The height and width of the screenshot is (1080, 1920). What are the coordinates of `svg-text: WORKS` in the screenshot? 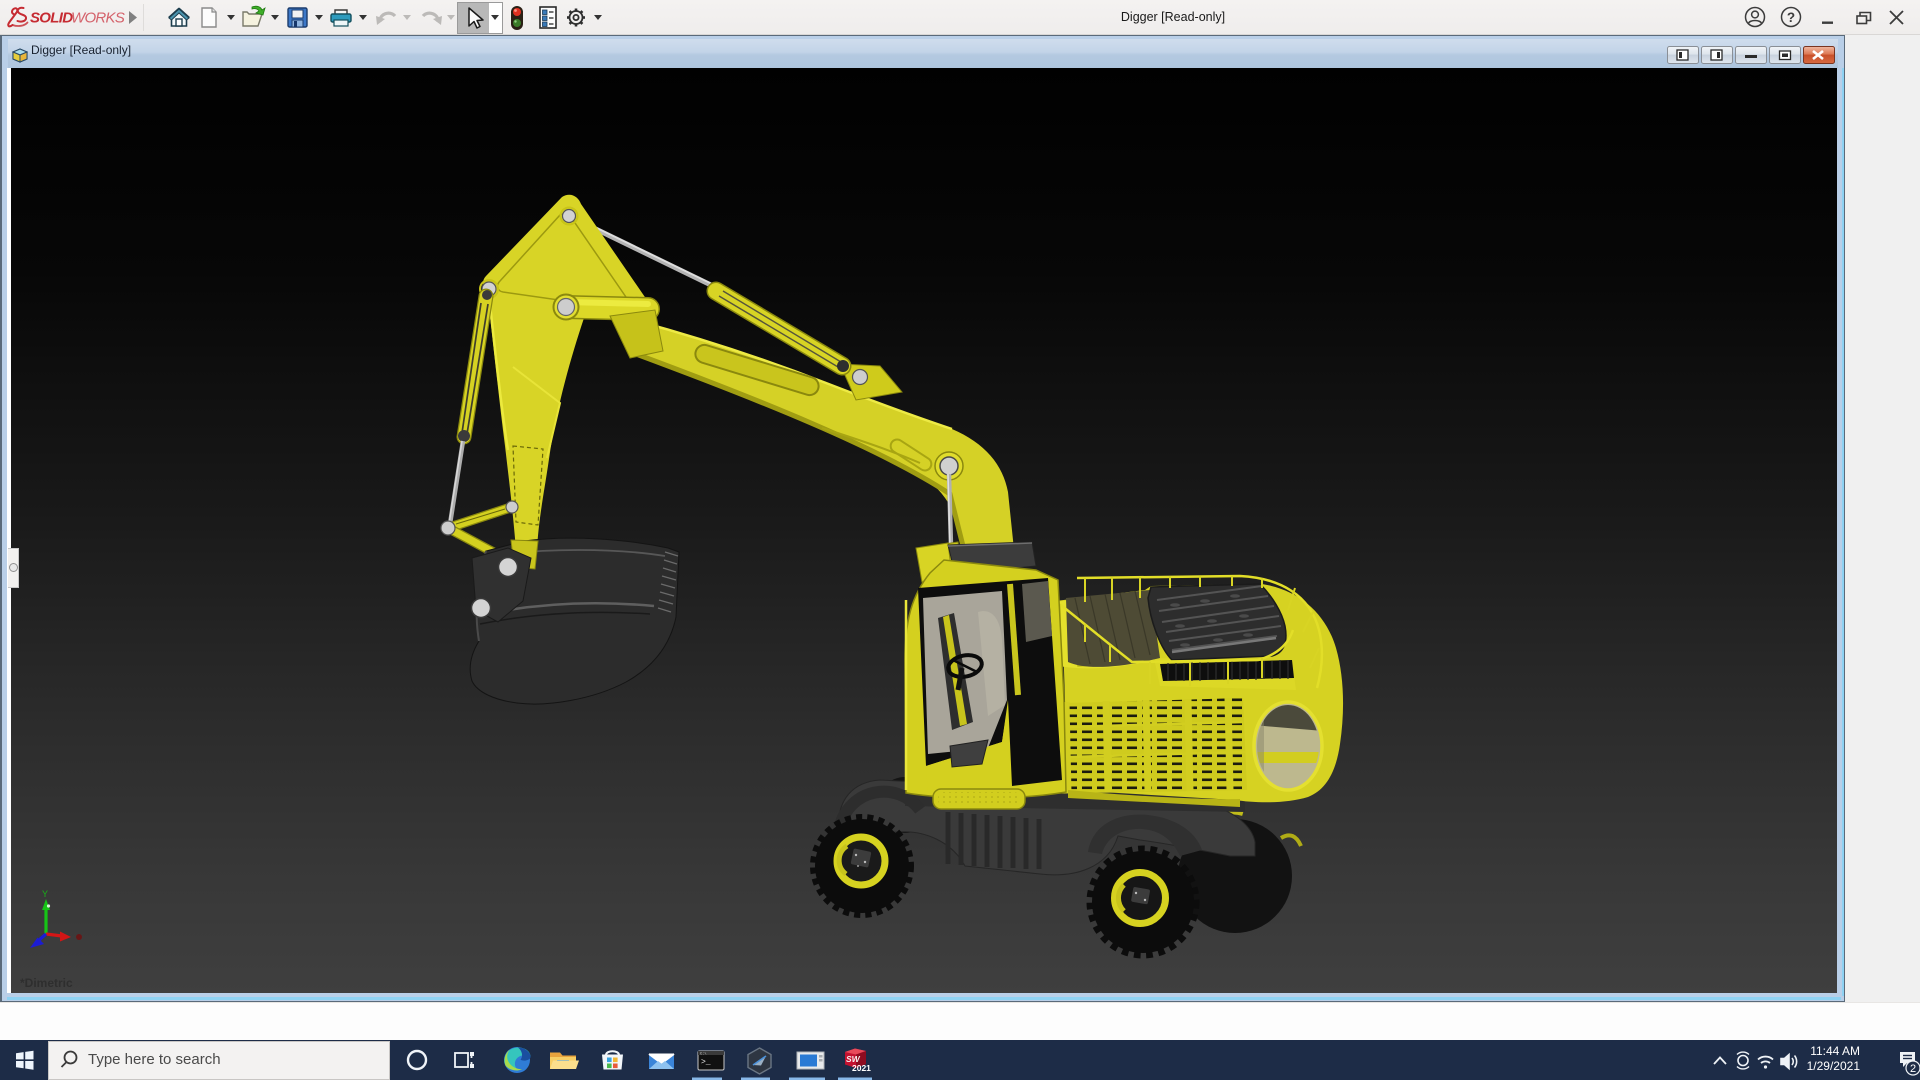 It's located at (98, 18).